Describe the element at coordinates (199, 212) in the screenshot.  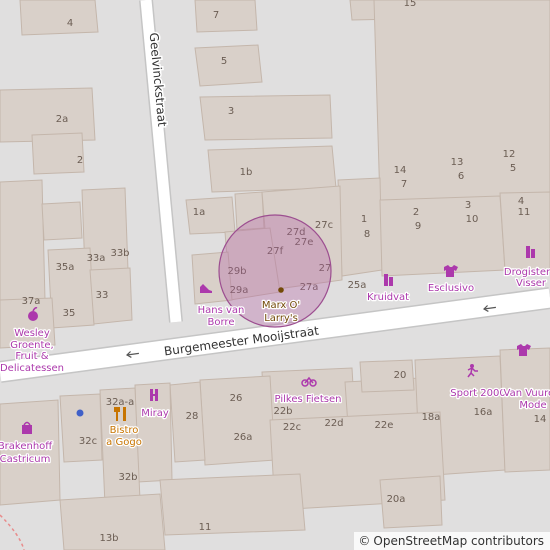
I see `house-number: 1a` at that location.